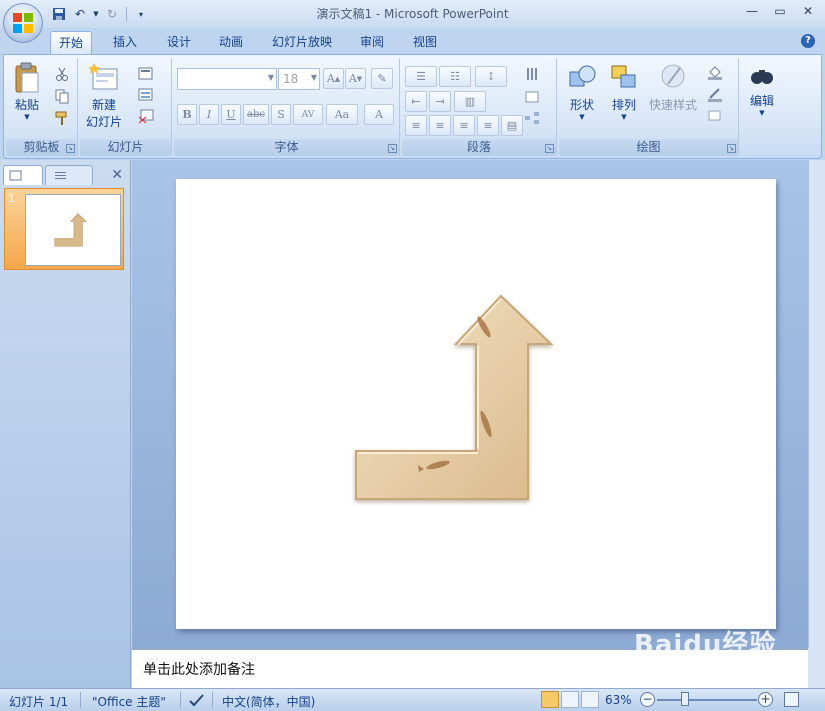 The width and height of the screenshot is (825, 711). Describe the element at coordinates (464, 125) in the screenshot. I see `align-right-icon: ≡` at that location.